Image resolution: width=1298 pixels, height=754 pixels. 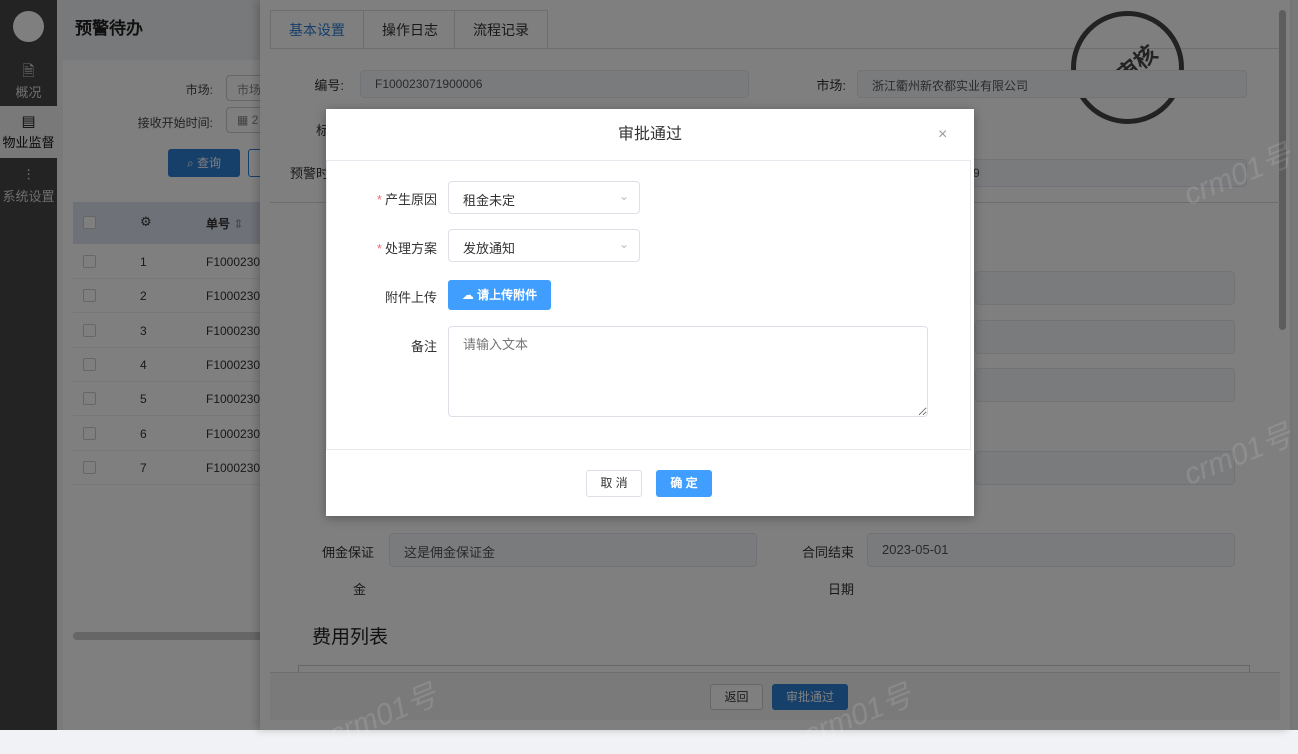 I want to click on reason-label: * 产生原因, so click(x=406, y=199).